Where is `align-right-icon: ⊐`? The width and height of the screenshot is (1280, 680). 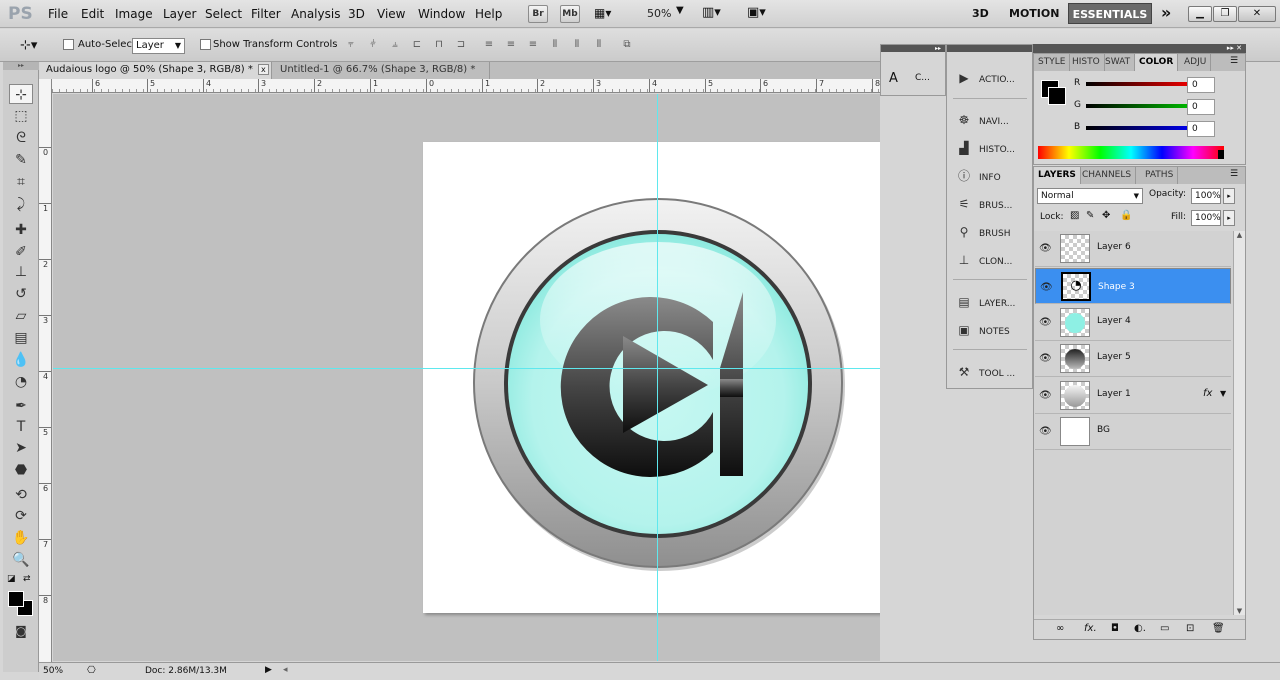
align-right-icon: ⊐ is located at coordinates (461, 45).